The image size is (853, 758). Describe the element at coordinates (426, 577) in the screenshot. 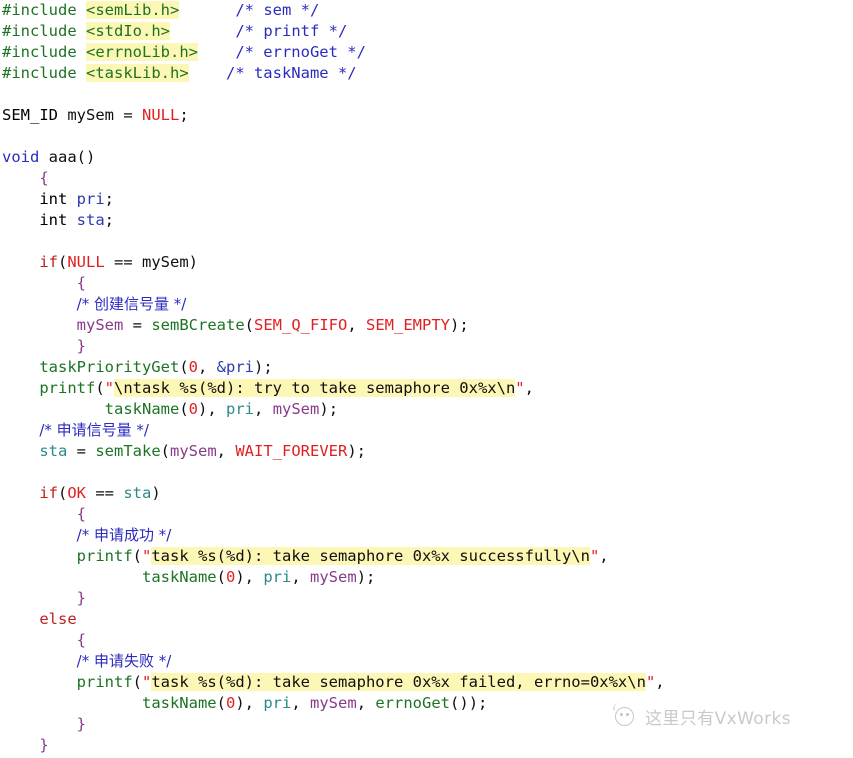

I see `code-line: taskName(0), pri, mySem);` at that location.